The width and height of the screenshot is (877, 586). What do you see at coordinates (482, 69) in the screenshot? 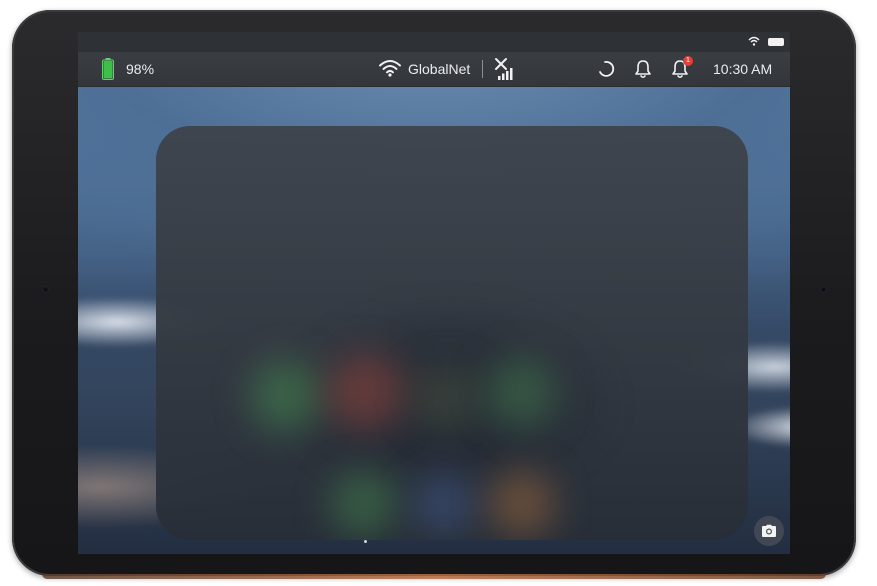
I see `status-divider` at bounding box center [482, 69].